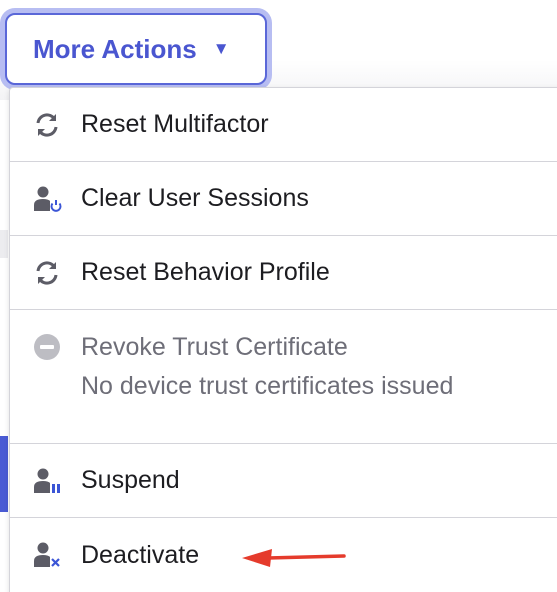 This screenshot has height=592, width=557. Describe the element at coordinates (4, 244) in the screenshot. I see `background-fragment` at that location.